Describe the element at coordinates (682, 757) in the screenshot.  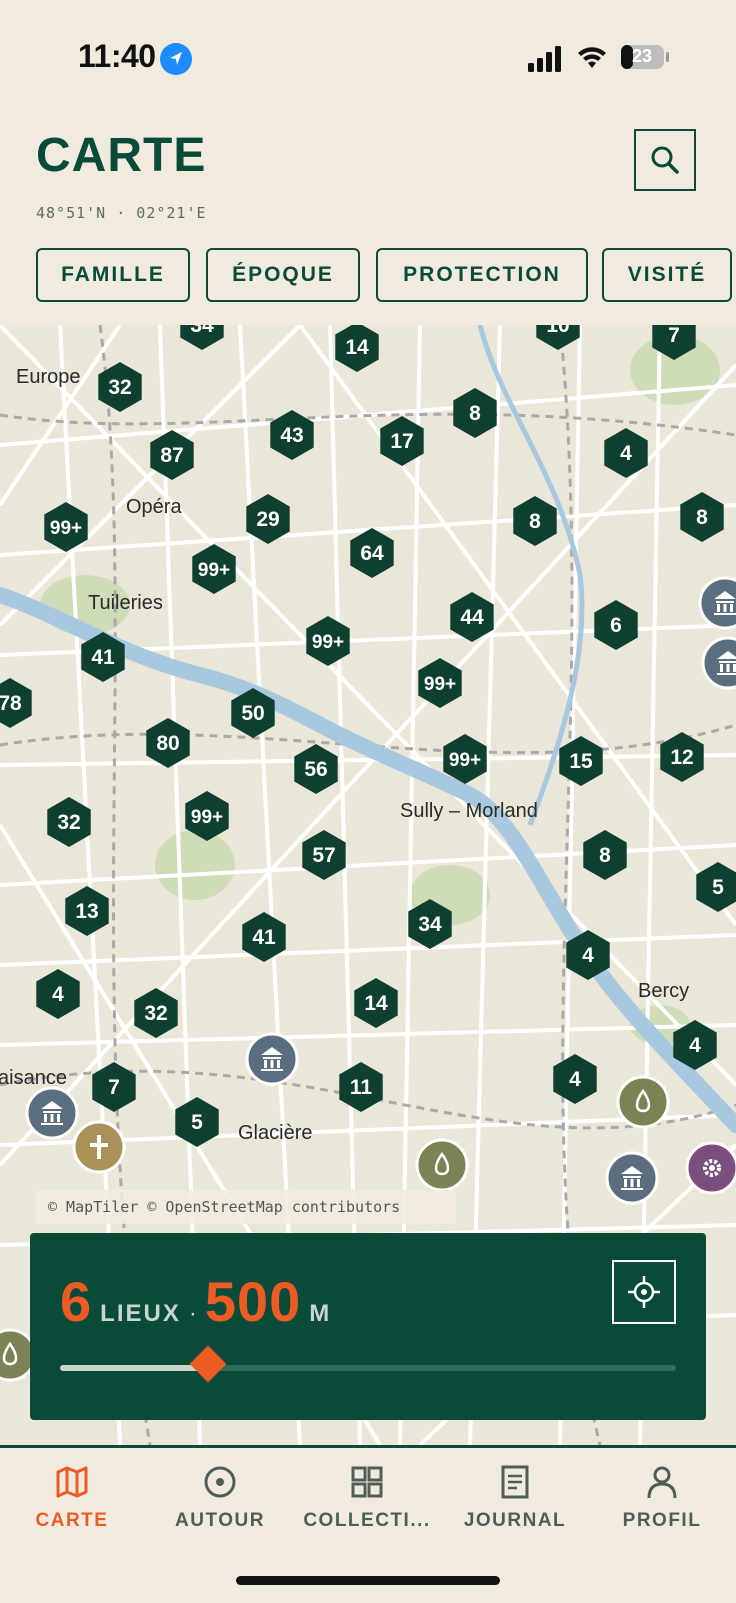
I see `map-cluster: 12` at that location.